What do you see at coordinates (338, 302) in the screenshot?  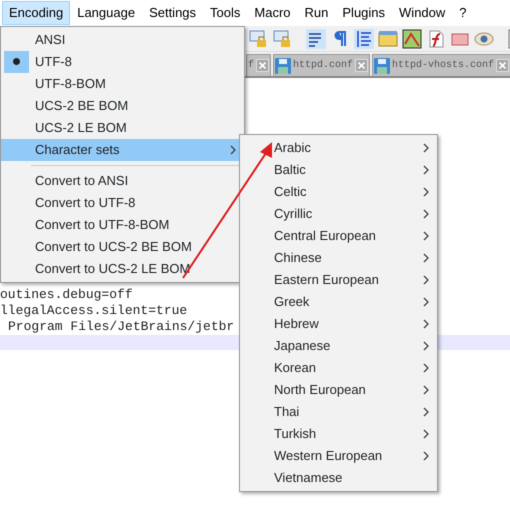 I see `menu-item: Greek` at bounding box center [338, 302].